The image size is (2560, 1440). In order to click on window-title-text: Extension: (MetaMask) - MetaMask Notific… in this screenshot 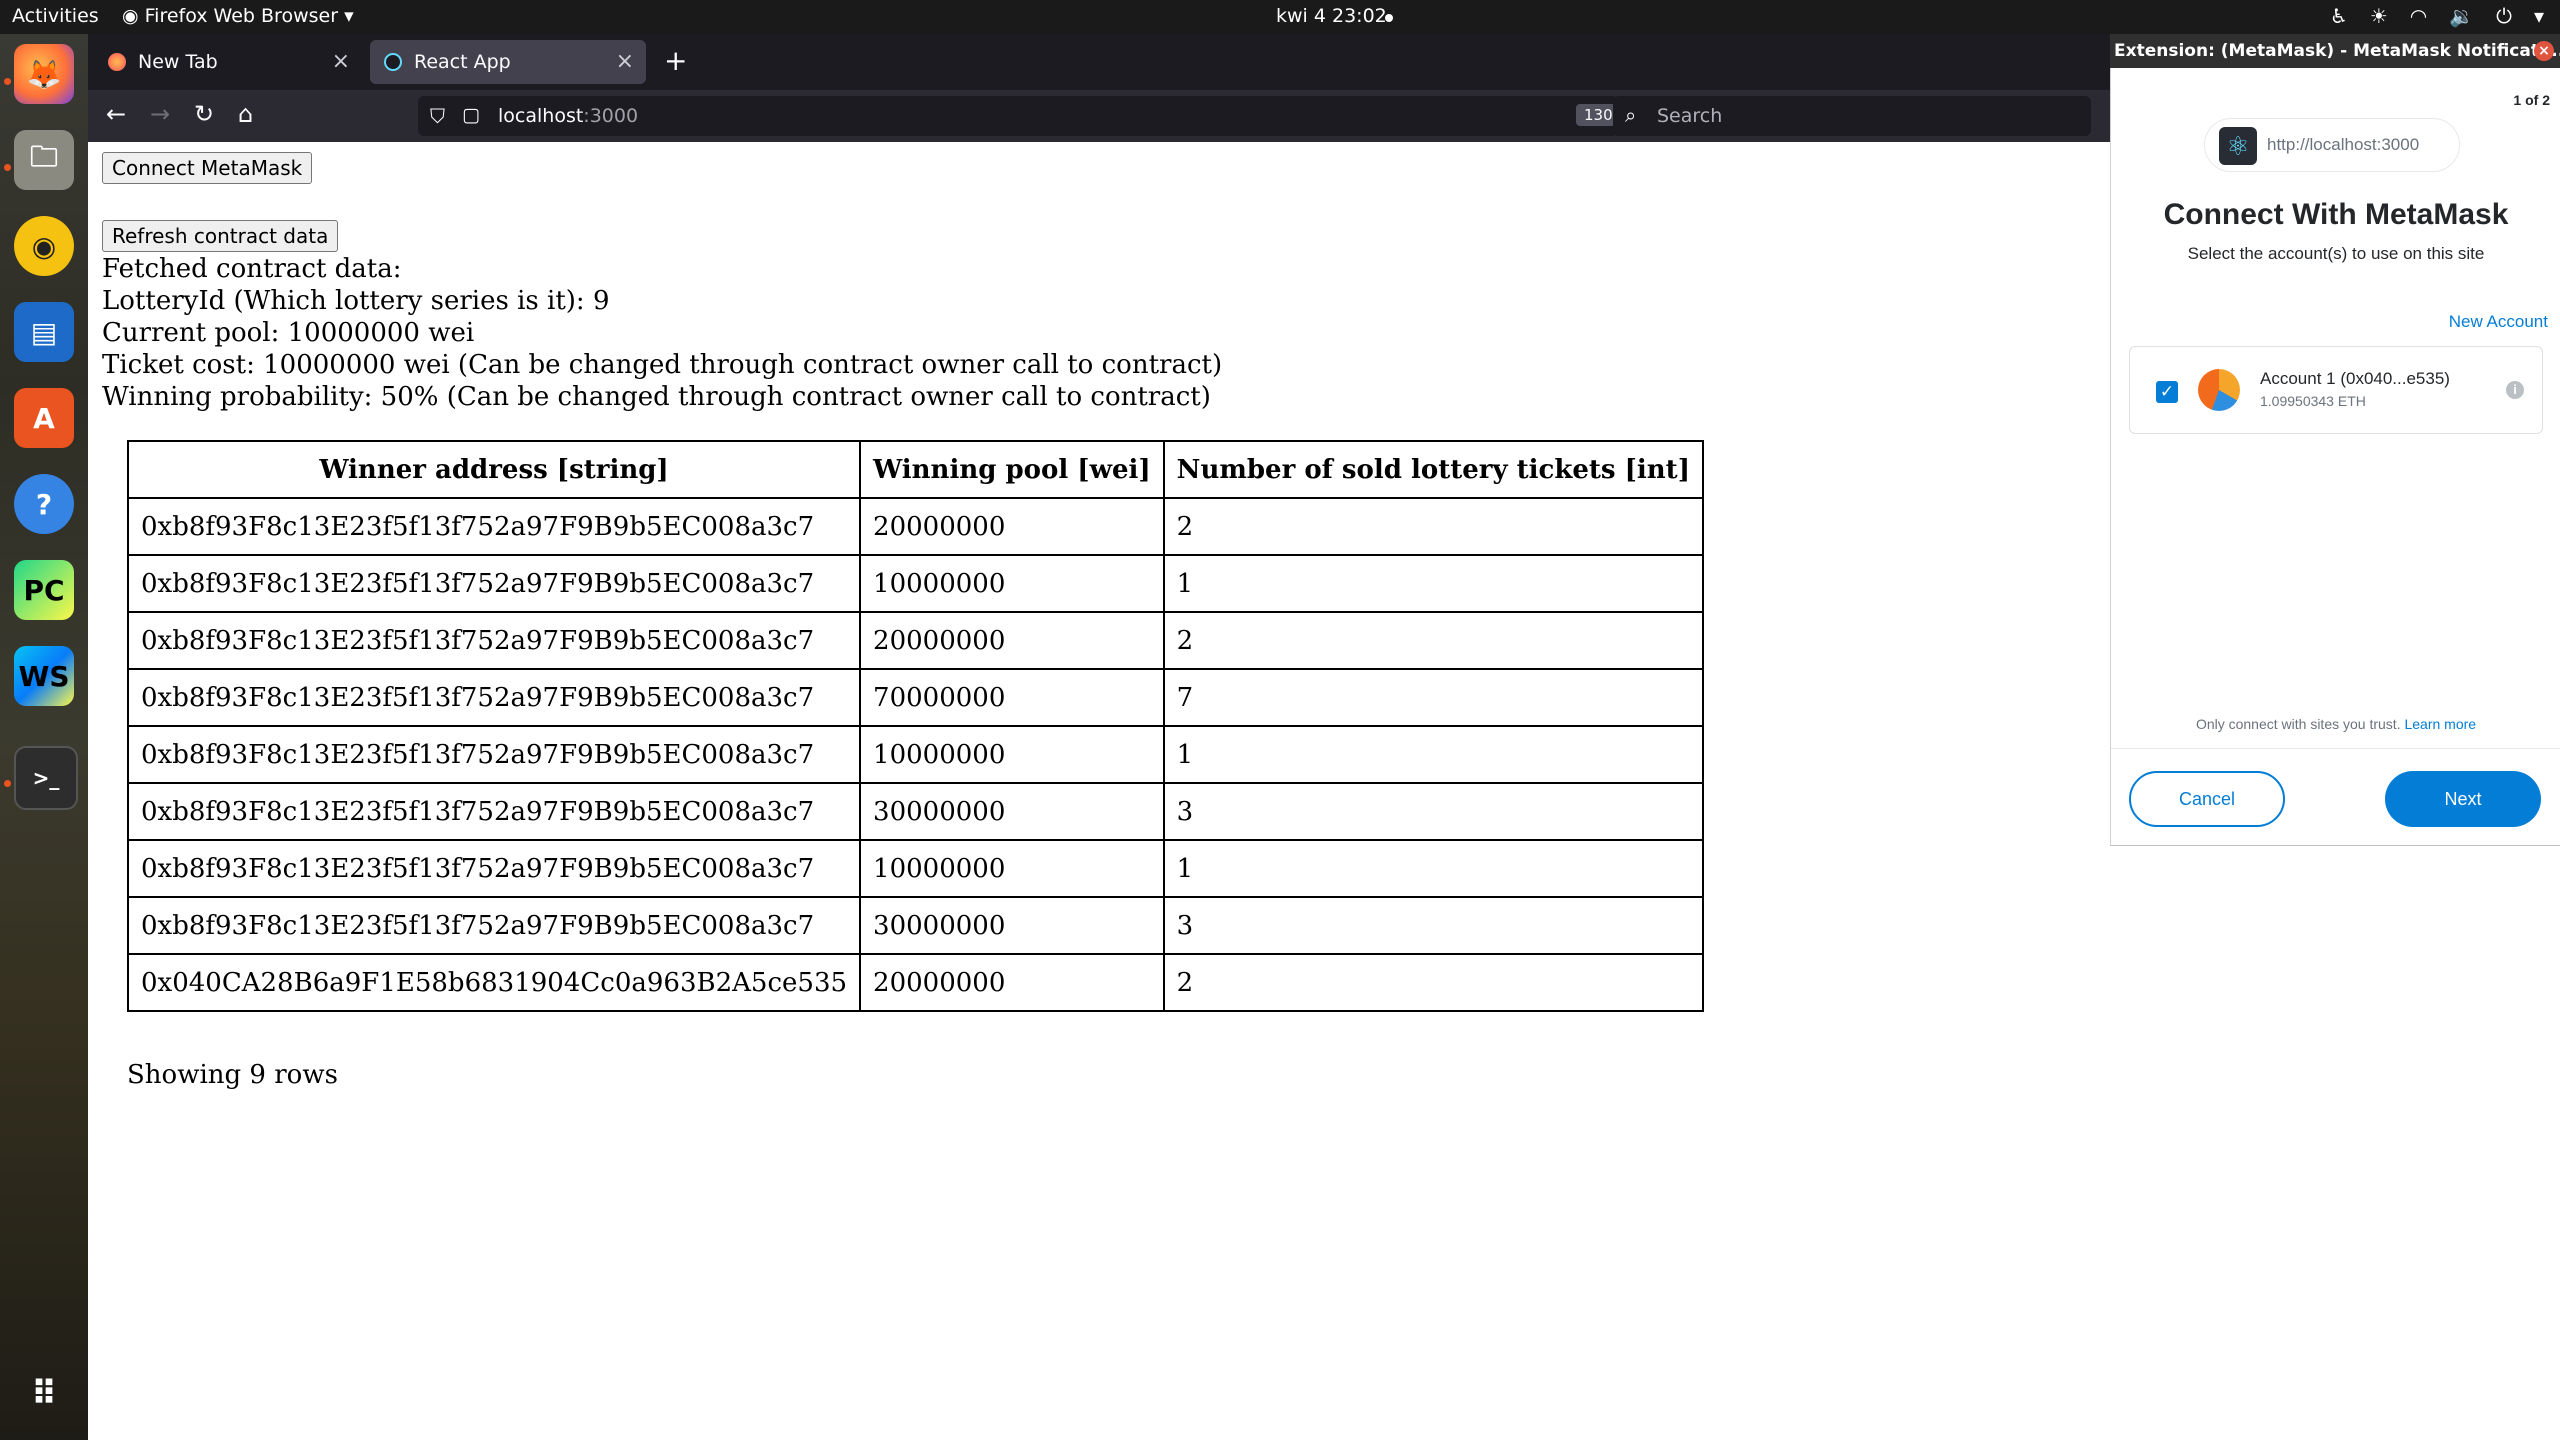, I will do `click(2337, 51)`.